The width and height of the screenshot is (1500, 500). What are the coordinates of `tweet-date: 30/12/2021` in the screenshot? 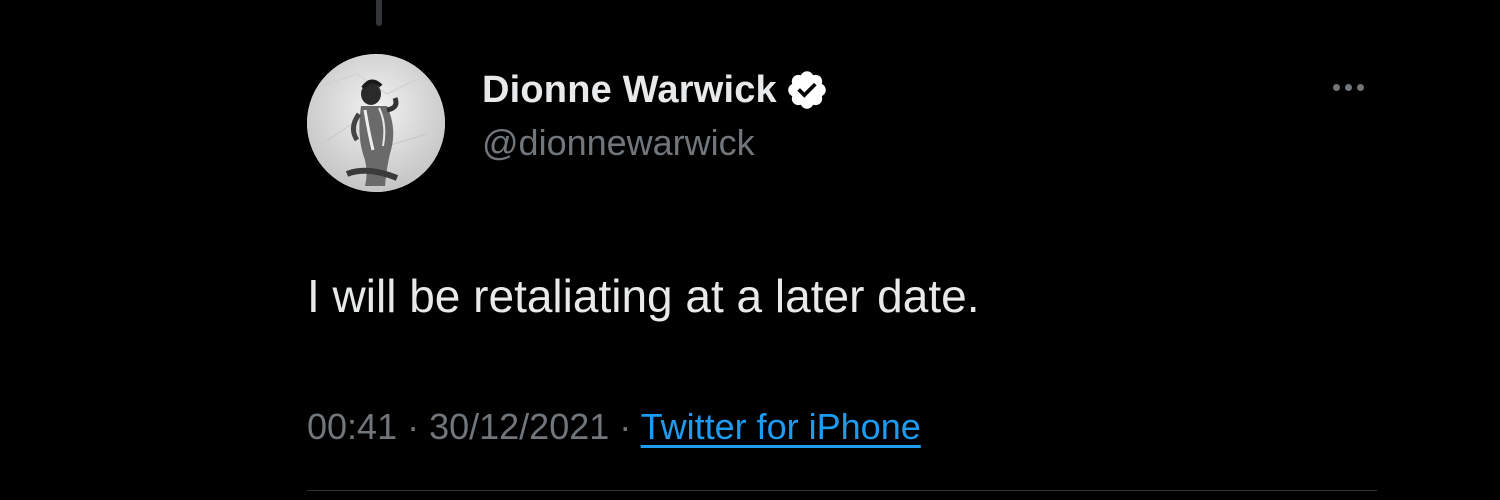 It's located at (519, 426).